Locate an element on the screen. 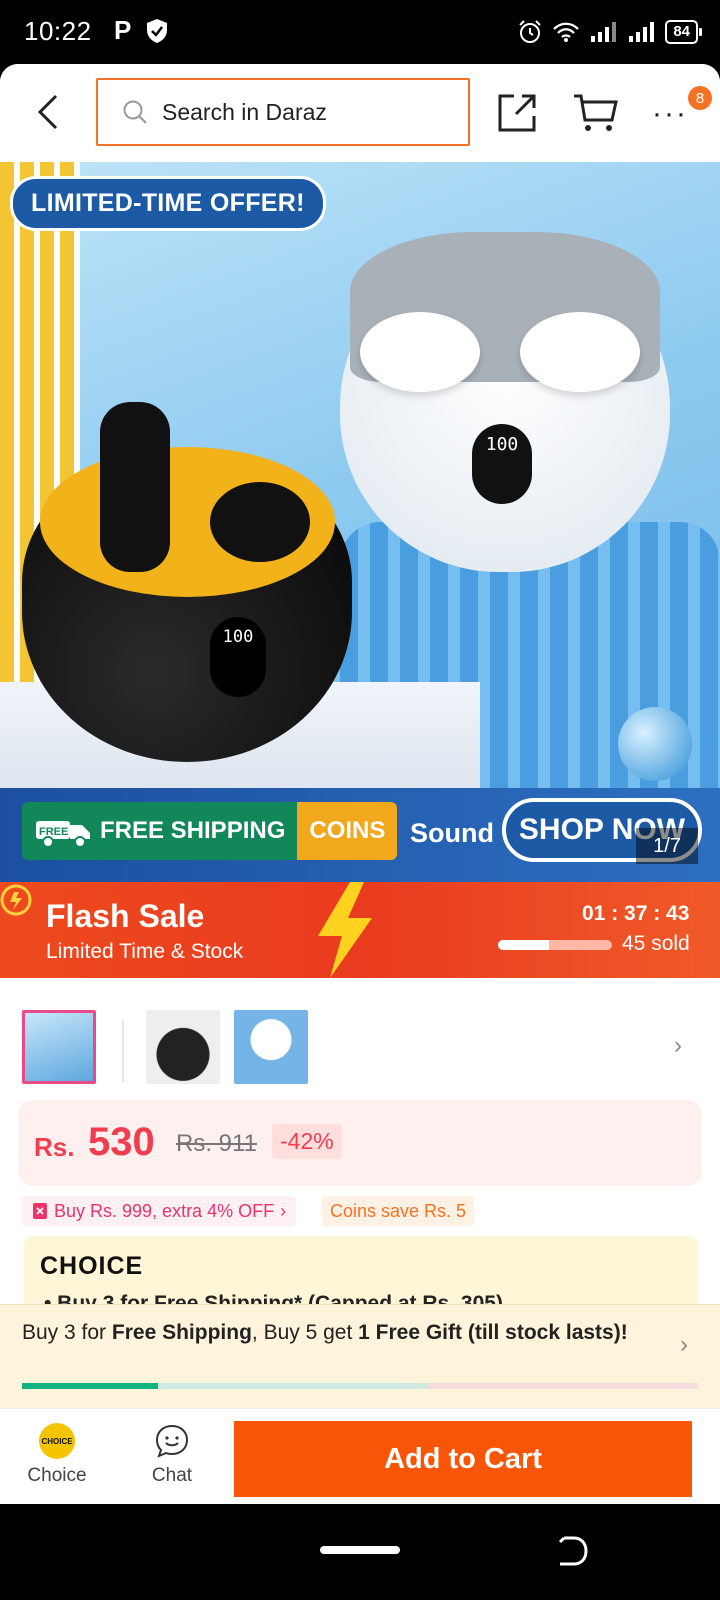 This screenshot has height=1600, width=720. chat-button: Chat is located at coordinates (172, 1459).